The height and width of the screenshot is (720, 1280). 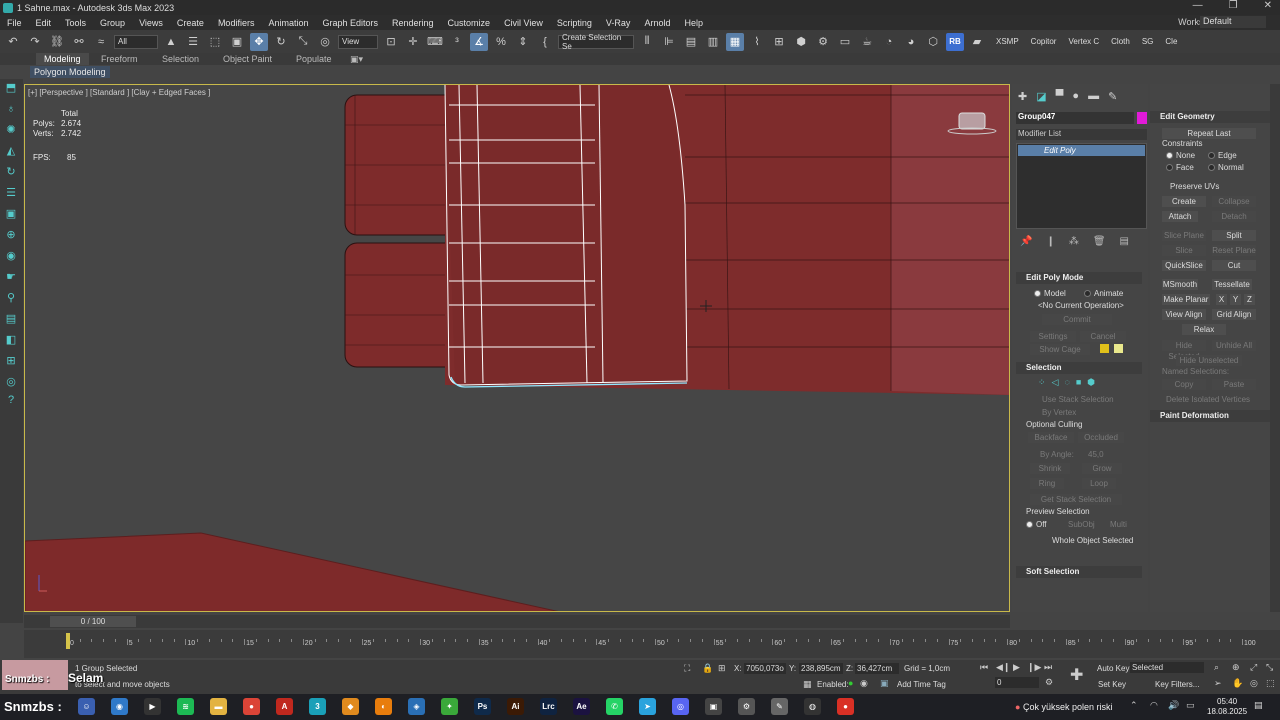 What do you see at coordinates (1118, 348) in the screenshot?
I see `cage-selected-swatch` at bounding box center [1118, 348].